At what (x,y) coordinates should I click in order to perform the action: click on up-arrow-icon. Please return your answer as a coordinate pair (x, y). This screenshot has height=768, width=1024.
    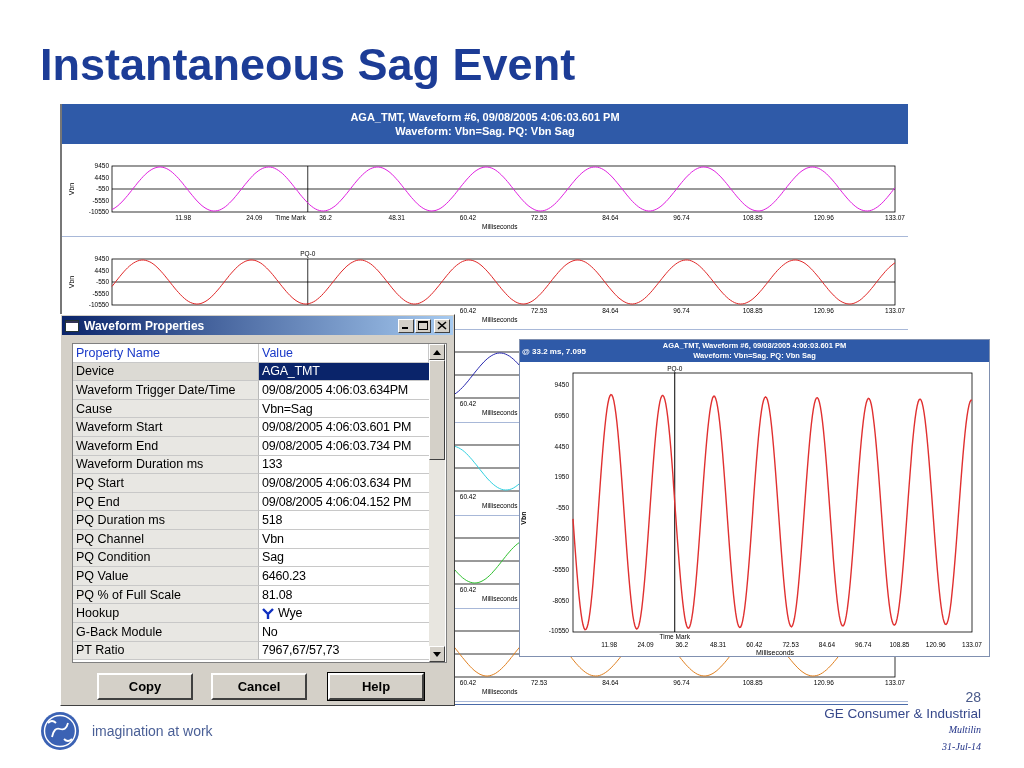
    Looking at the image, I should click on (437, 352).